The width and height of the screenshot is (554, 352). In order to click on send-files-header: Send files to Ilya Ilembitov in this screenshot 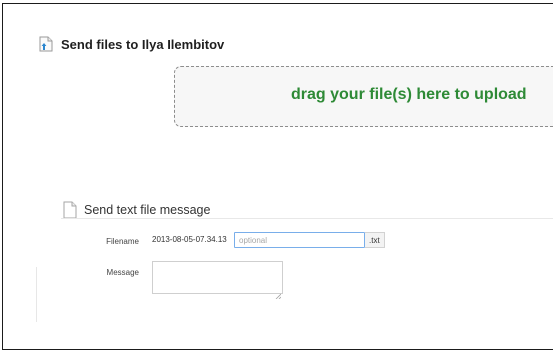, I will do `click(131, 44)`.